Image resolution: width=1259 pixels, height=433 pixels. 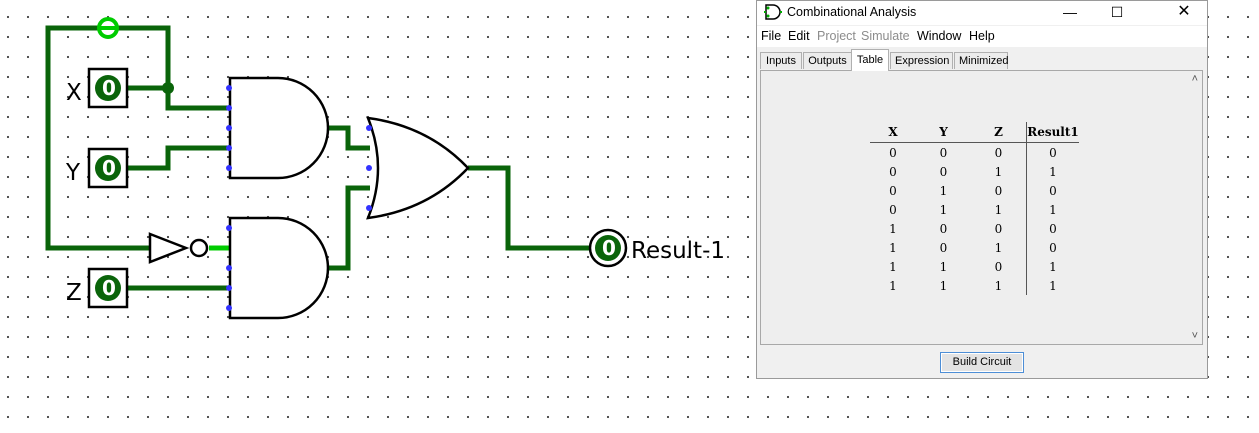 I want to click on wire-junction, so click(x=168, y=88).